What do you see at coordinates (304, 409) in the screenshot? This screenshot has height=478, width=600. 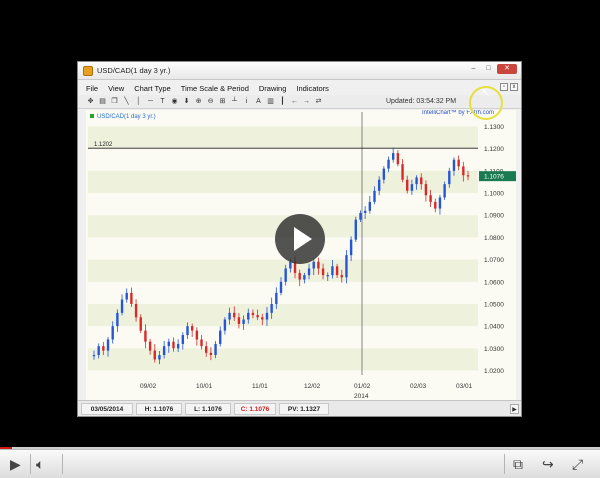 I see `status-pv: PV: 1.1327` at bounding box center [304, 409].